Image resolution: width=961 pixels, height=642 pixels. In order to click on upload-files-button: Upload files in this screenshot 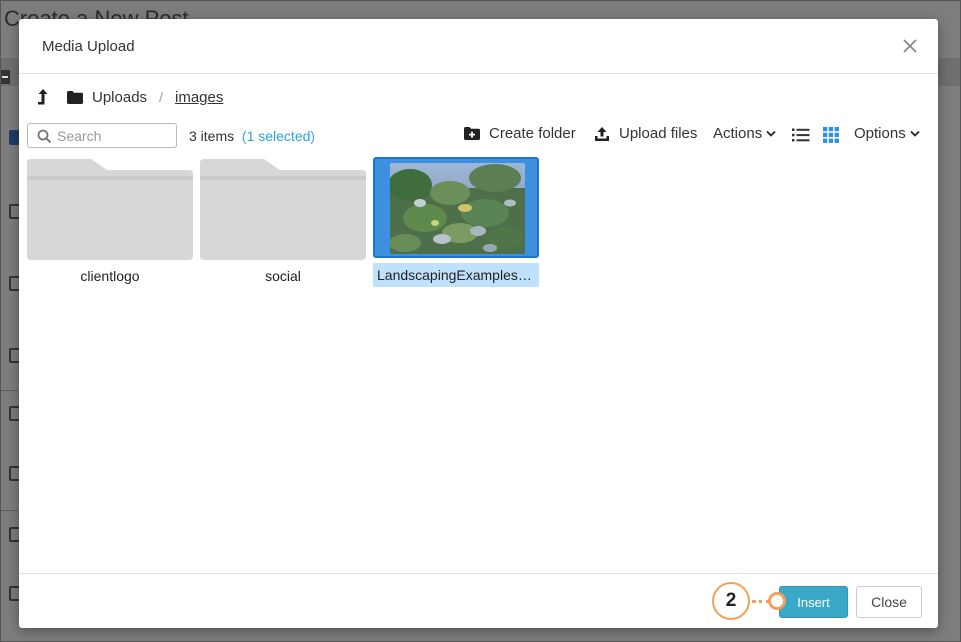, I will do `click(645, 133)`.